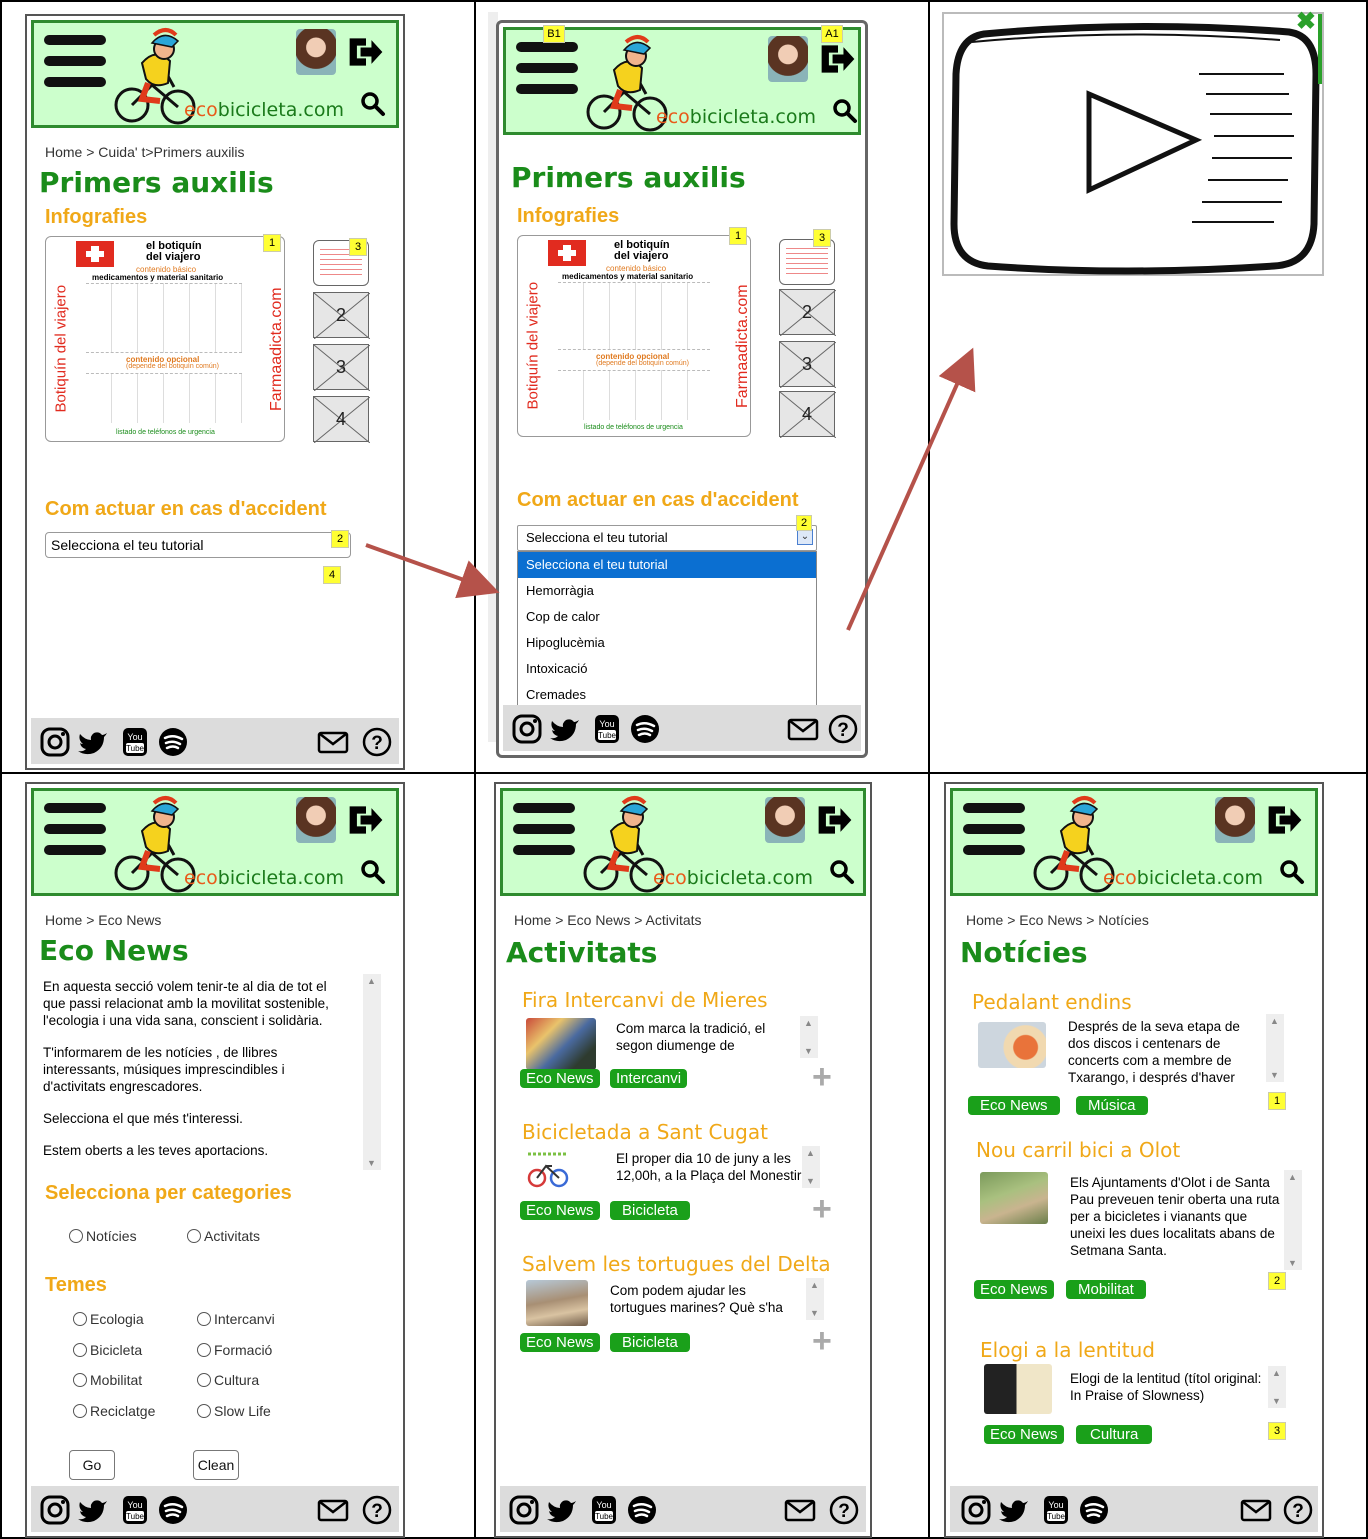 Image resolution: width=1368 pixels, height=1539 pixels. I want to click on option-cop-de-calor: Cop de calor, so click(667, 617).